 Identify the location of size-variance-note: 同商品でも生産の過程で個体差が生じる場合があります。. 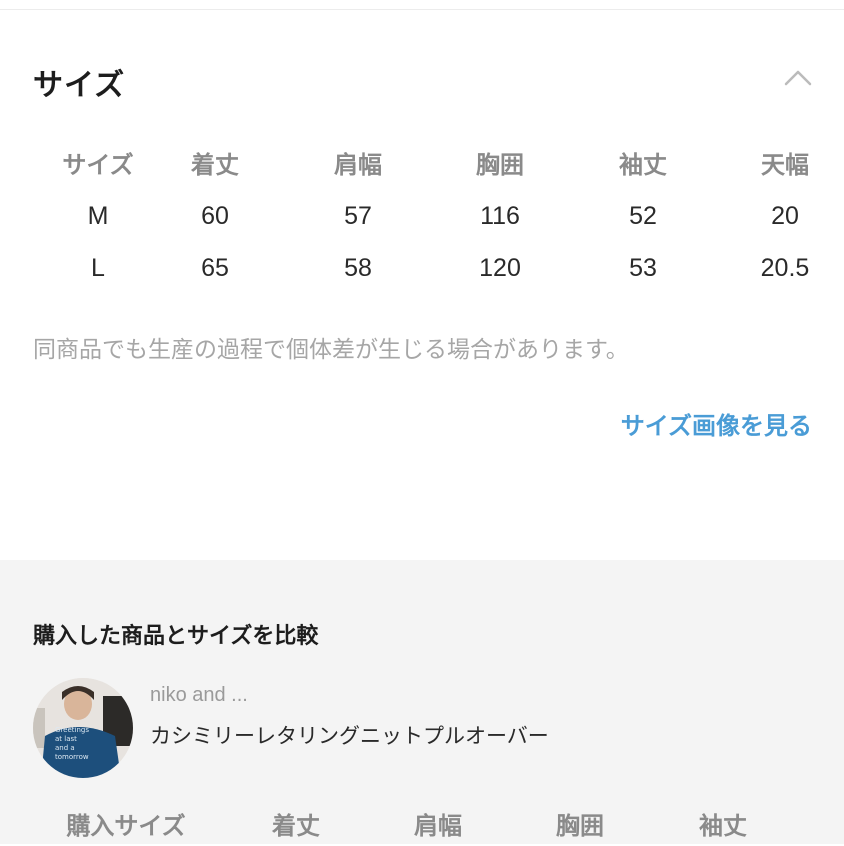
(331, 350).